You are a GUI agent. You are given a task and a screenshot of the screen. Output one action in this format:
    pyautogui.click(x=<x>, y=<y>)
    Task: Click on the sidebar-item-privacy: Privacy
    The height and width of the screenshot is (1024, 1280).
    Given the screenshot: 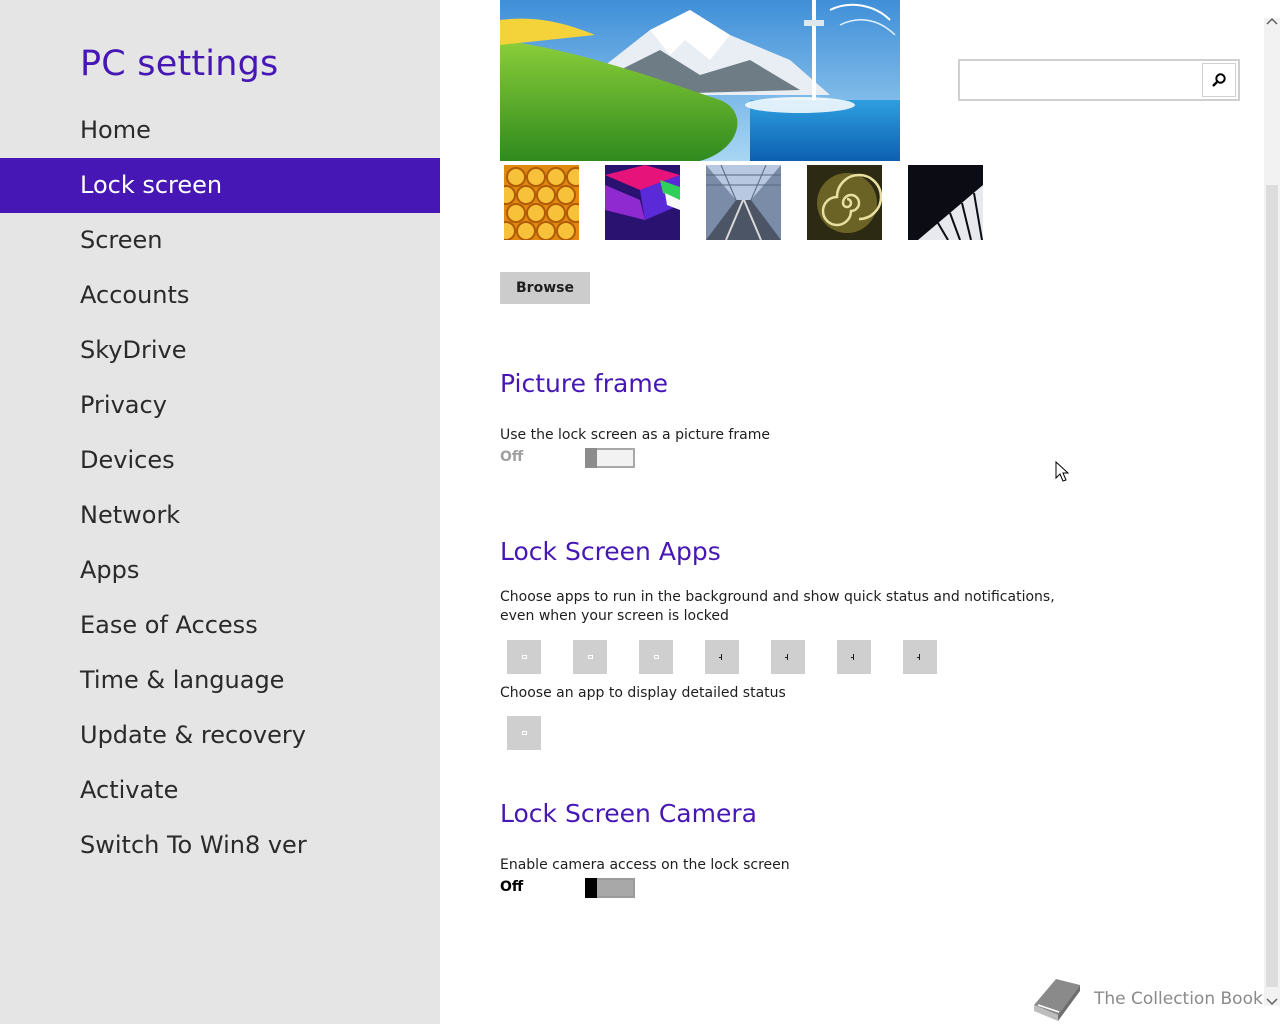 What is the action you would take?
    pyautogui.click(x=220, y=405)
    